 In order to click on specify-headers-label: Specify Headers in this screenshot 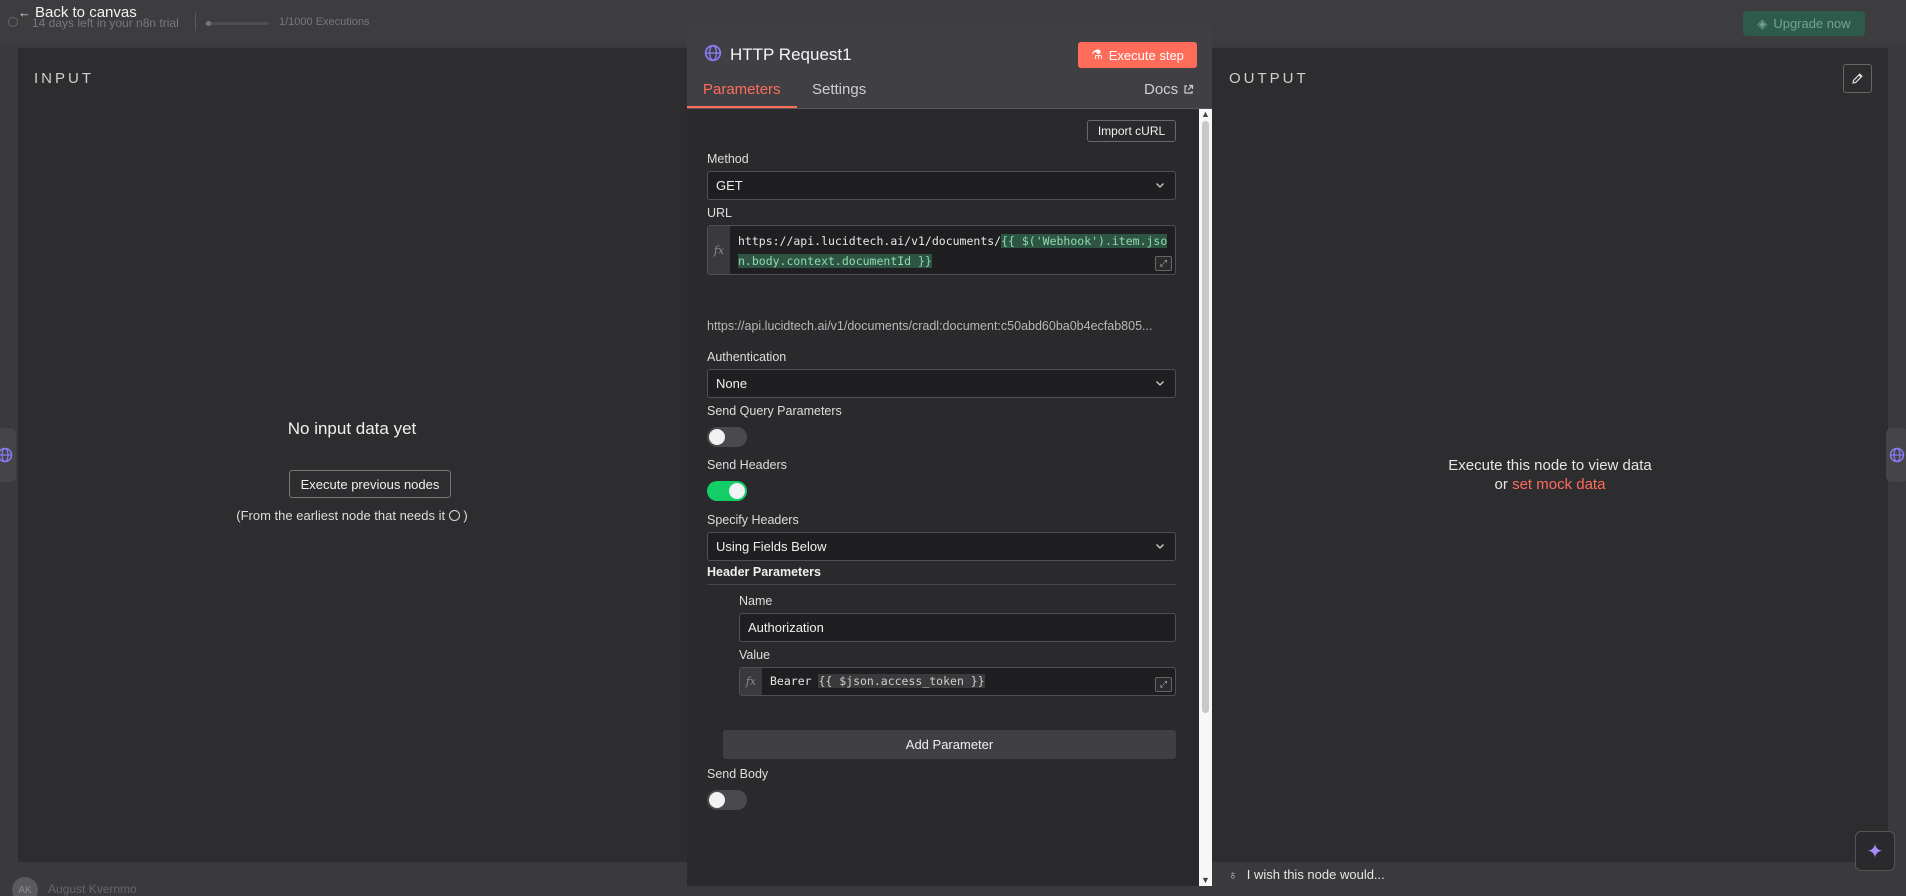, I will do `click(753, 520)`.